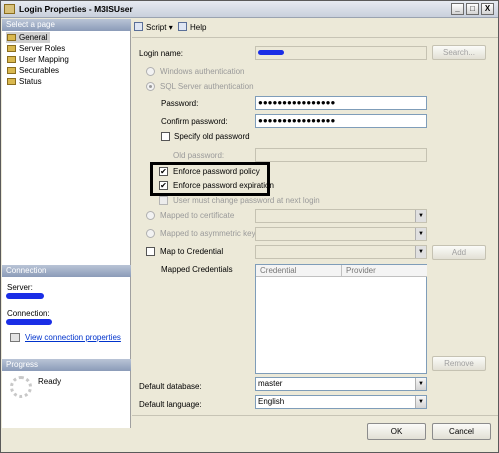 The height and width of the screenshot is (453, 499). I want to click on progress-header: Progress, so click(66, 365).